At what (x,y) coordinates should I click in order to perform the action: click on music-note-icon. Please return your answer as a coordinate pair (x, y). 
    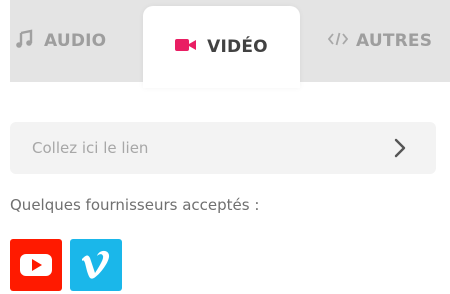
    Looking at the image, I should click on (24, 41).